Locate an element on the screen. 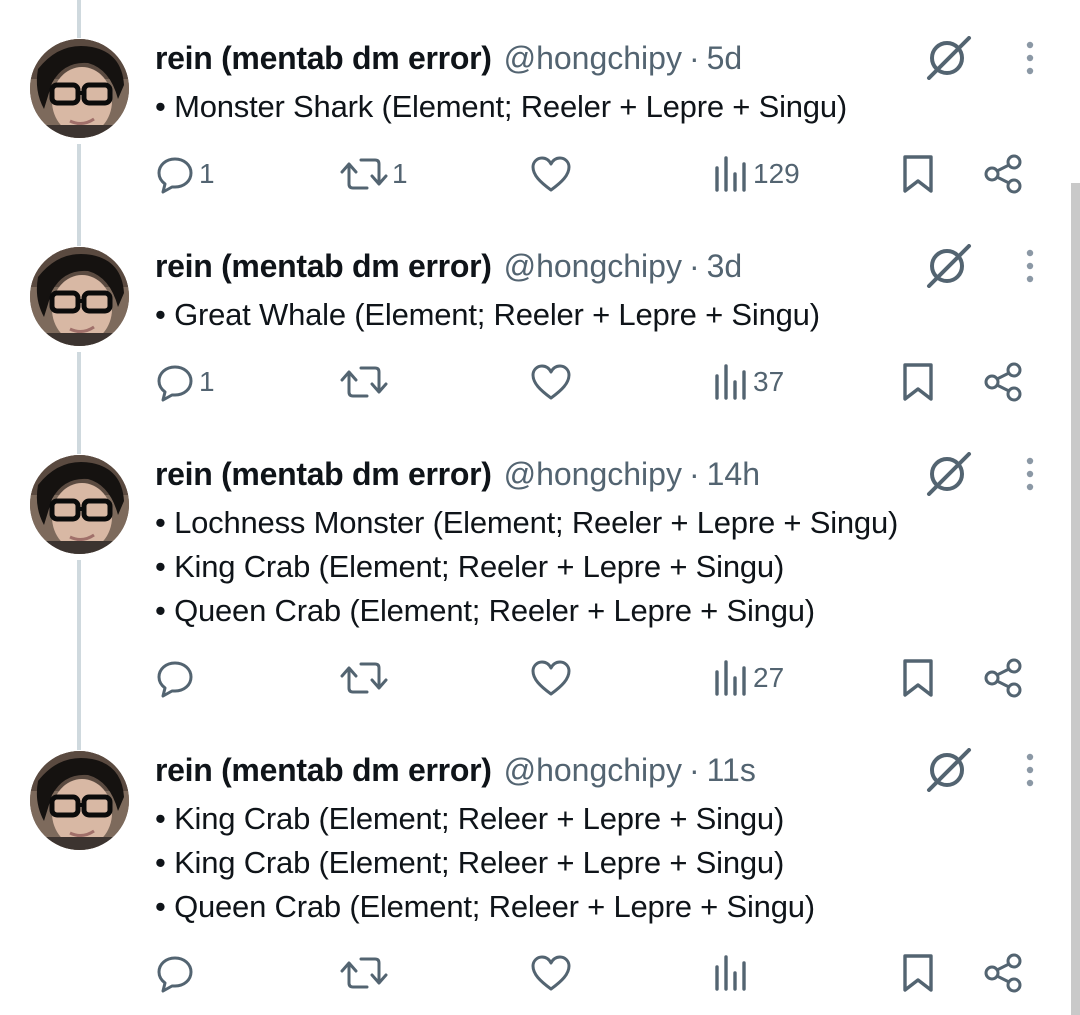 The height and width of the screenshot is (1015, 1080). tweet-header: rein (mentab dm error) @hongchipy · 5d is located at coordinates (448, 58).